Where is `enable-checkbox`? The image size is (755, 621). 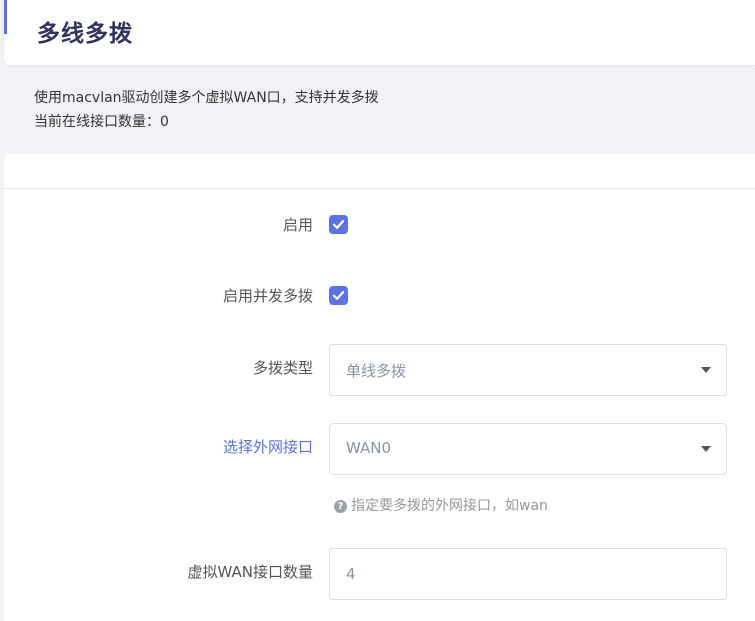 enable-checkbox is located at coordinates (338, 224).